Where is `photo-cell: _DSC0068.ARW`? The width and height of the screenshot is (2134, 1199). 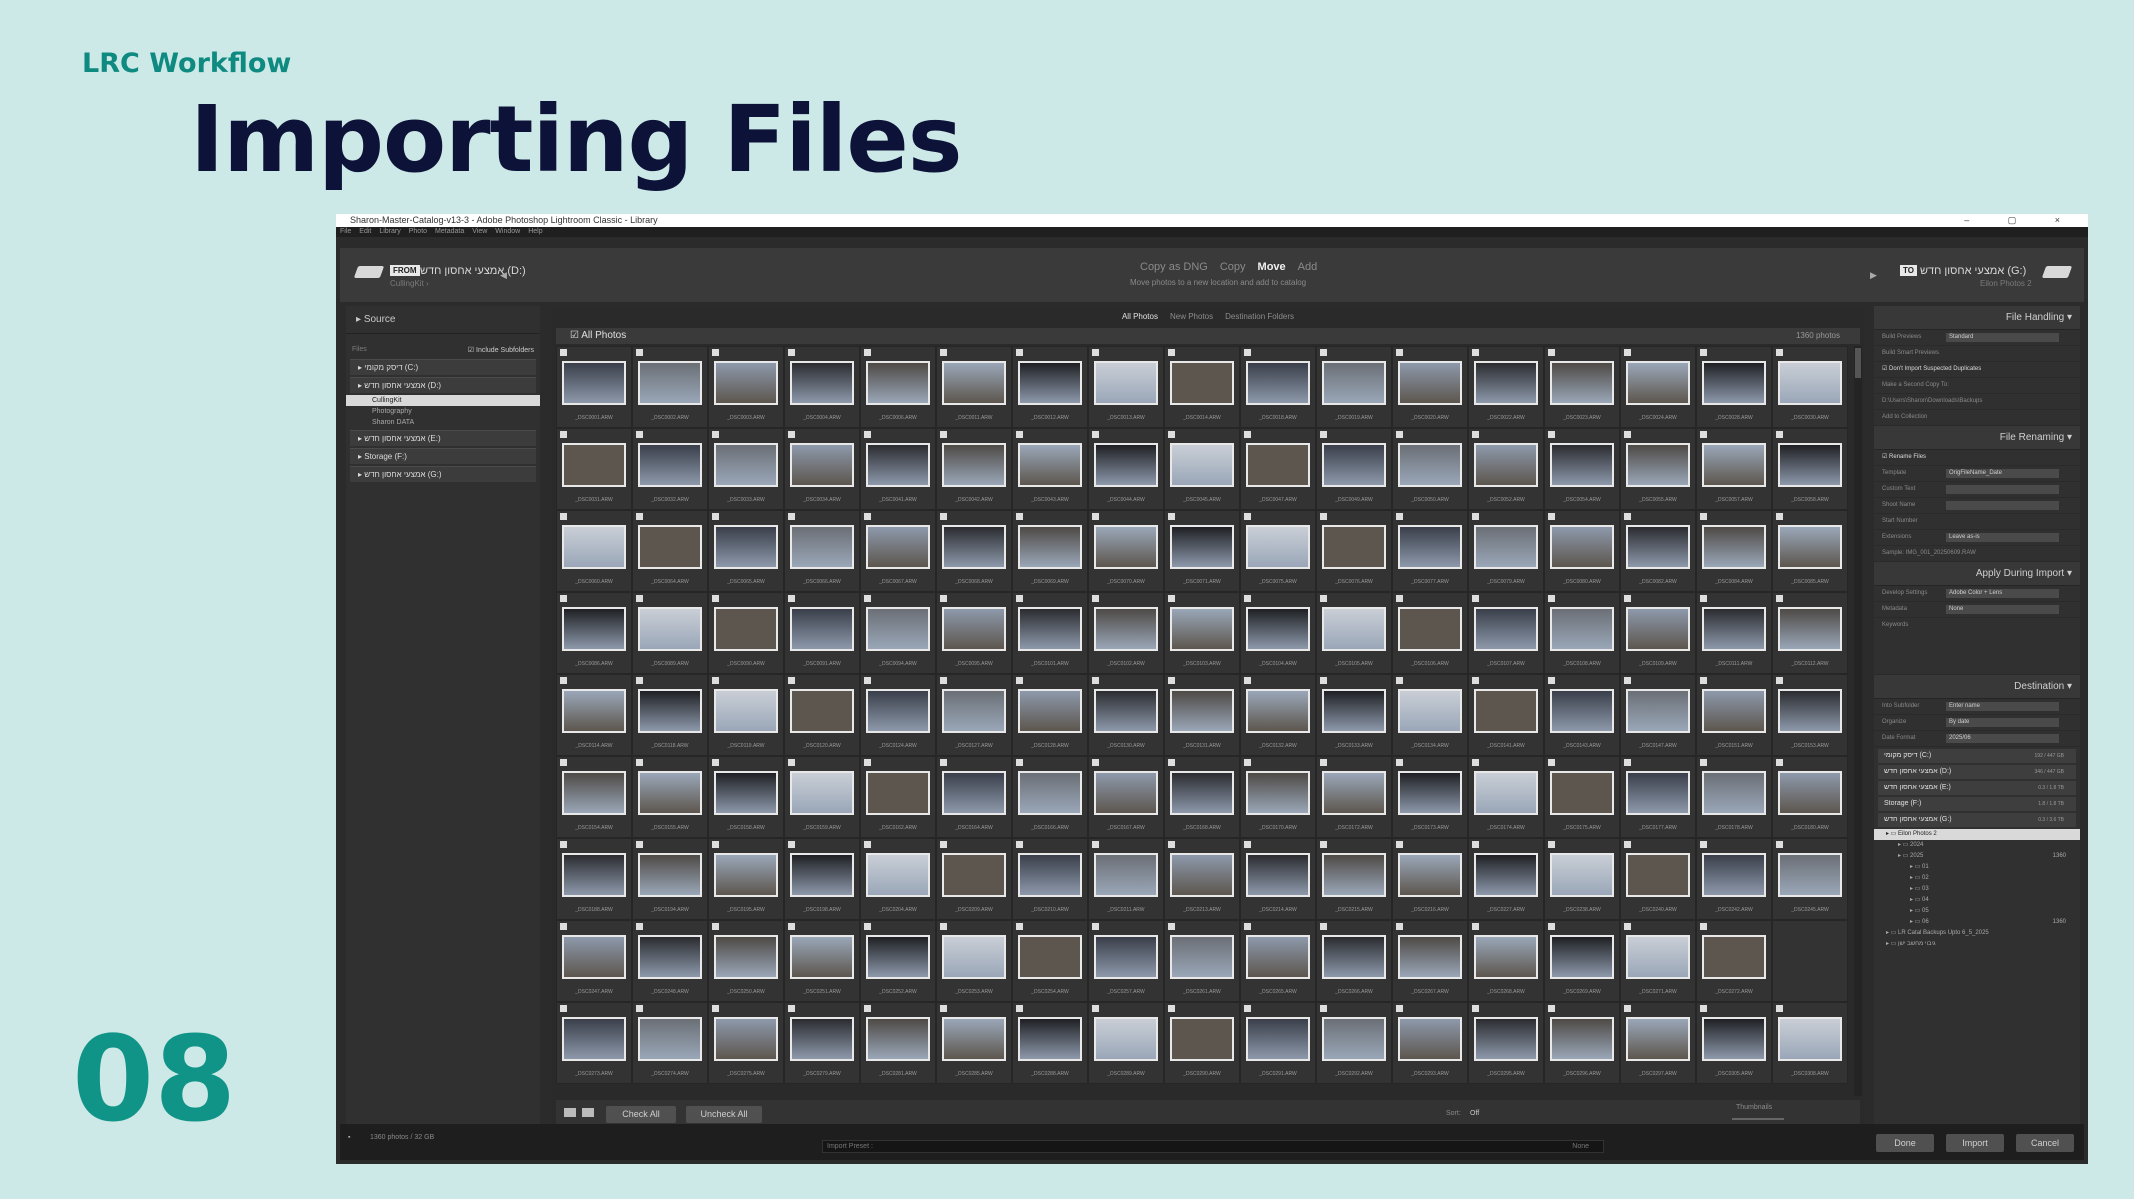
photo-cell: _DSC0068.ARW is located at coordinates (974, 551).